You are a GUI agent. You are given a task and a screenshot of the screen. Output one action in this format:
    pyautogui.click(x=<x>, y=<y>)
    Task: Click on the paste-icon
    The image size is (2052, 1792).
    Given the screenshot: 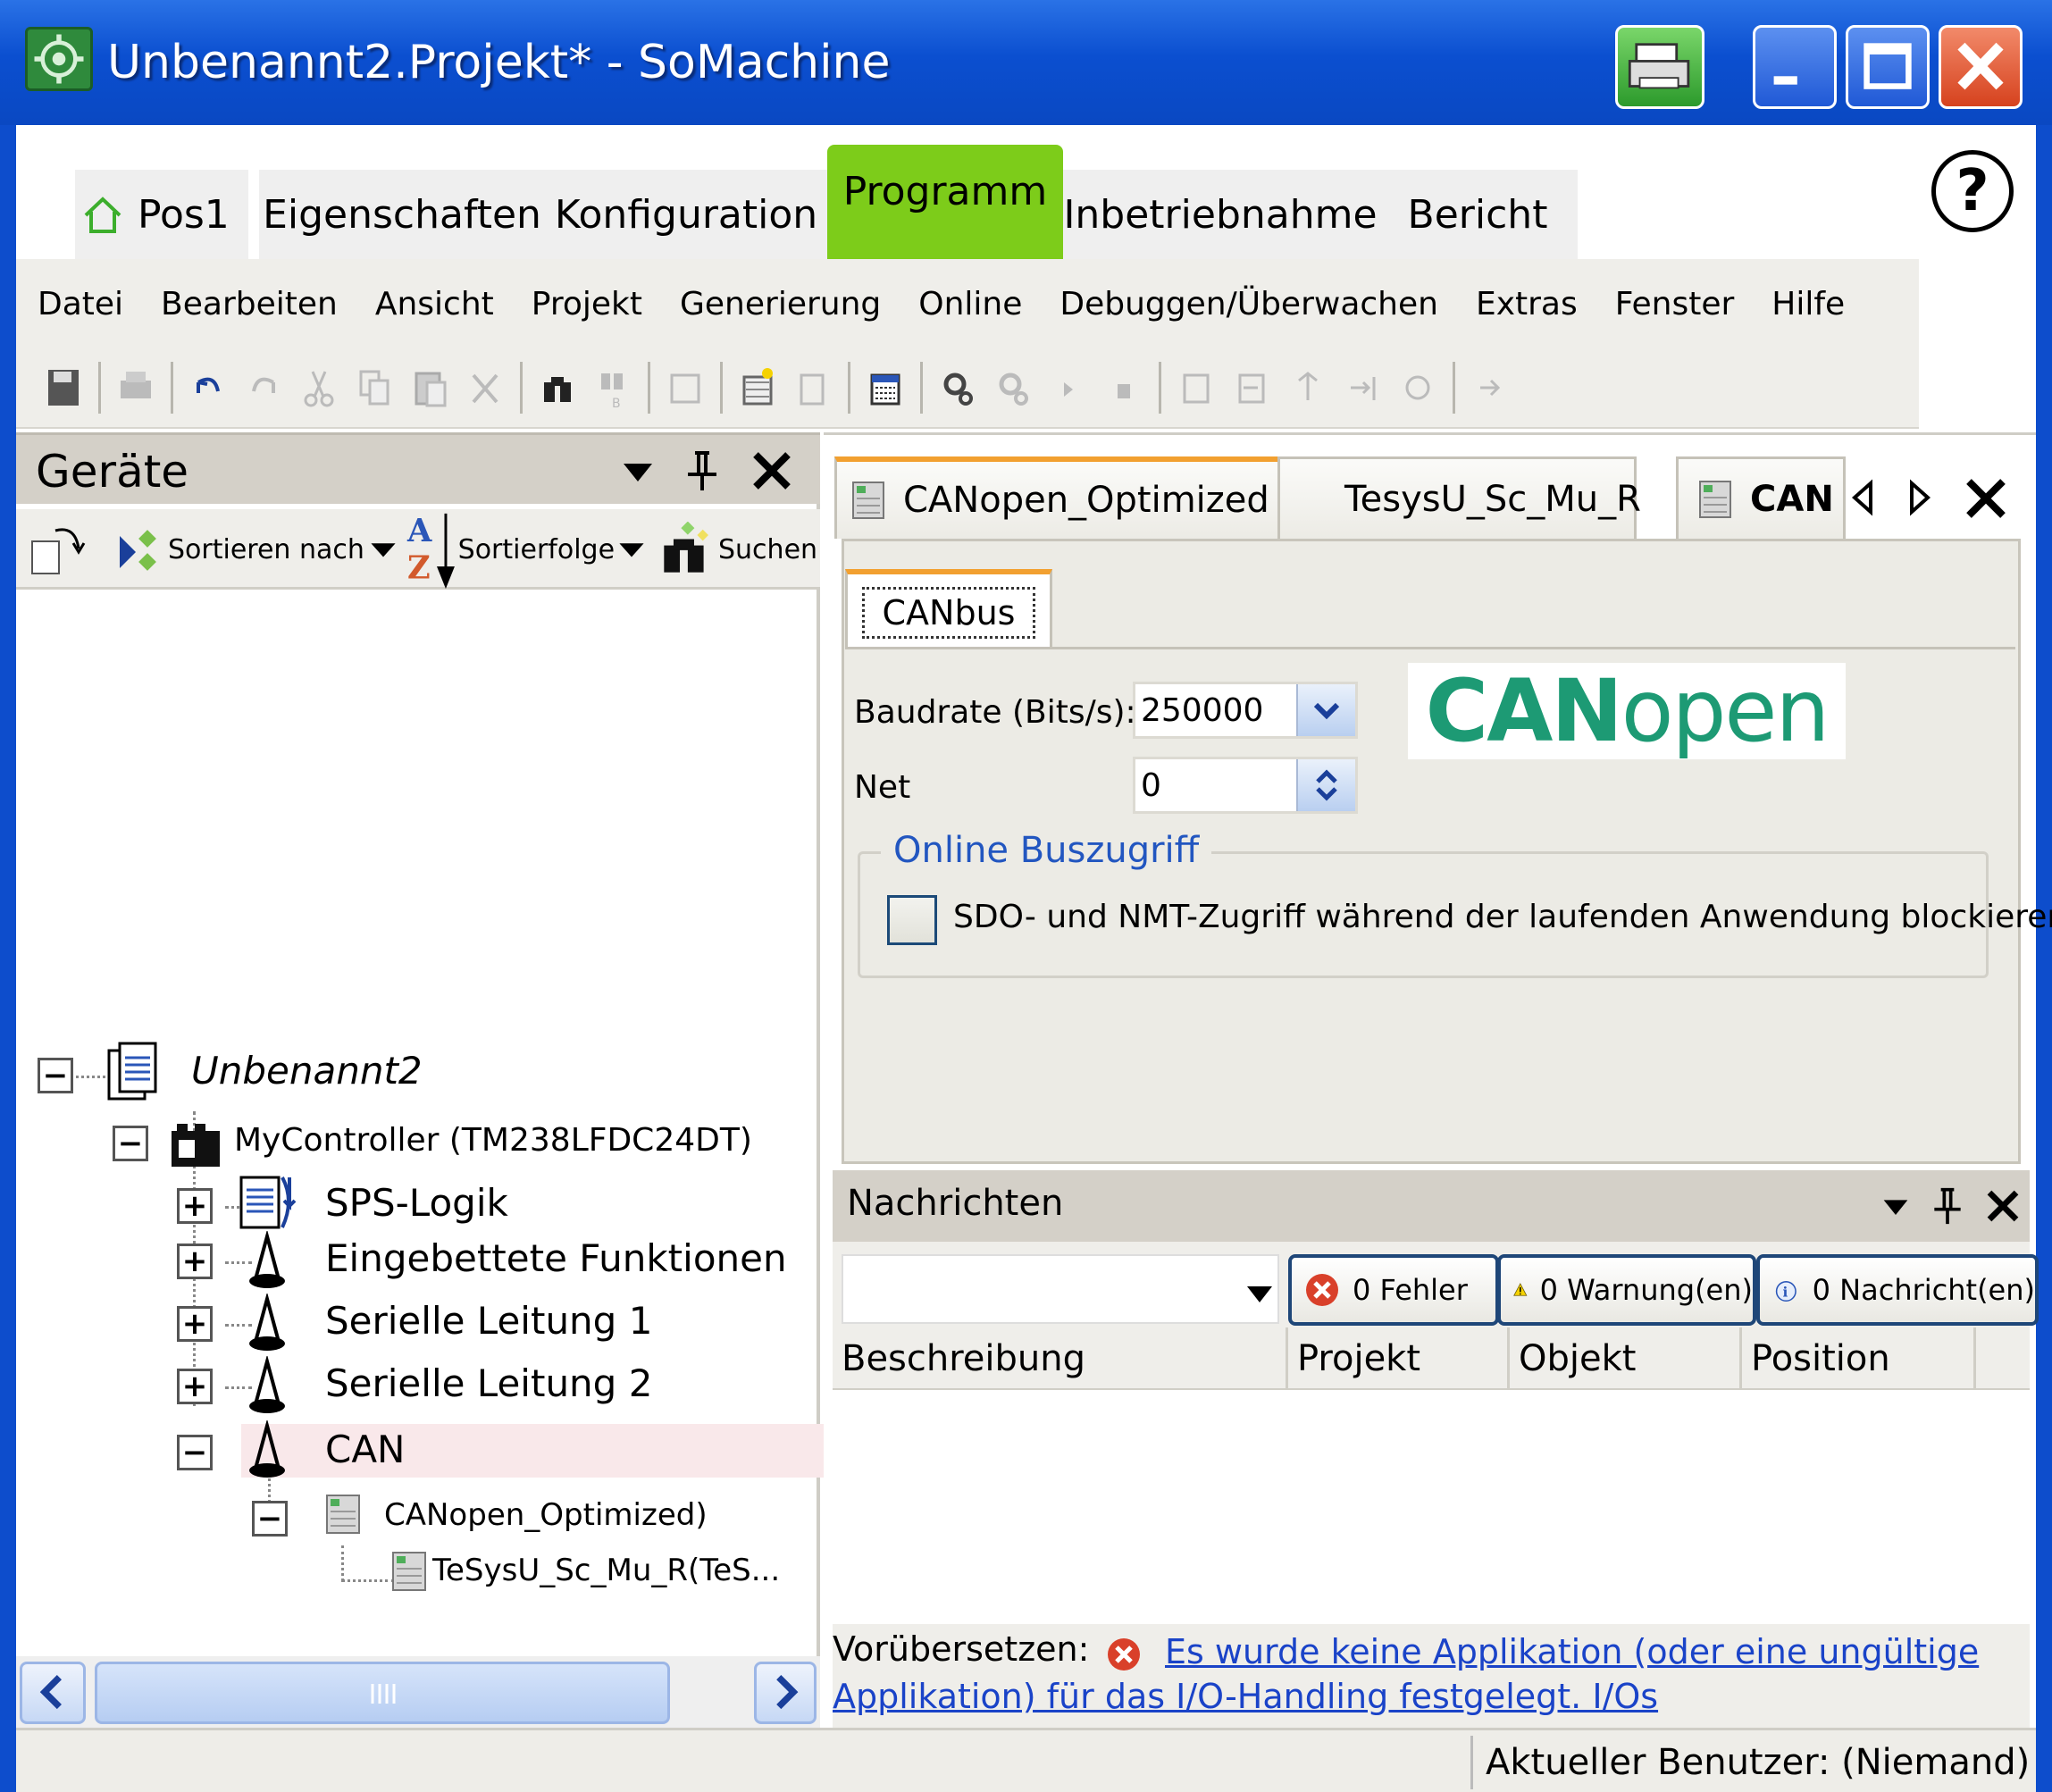 What is the action you would take?
    pyautogui.click(x=429, y=387)
    